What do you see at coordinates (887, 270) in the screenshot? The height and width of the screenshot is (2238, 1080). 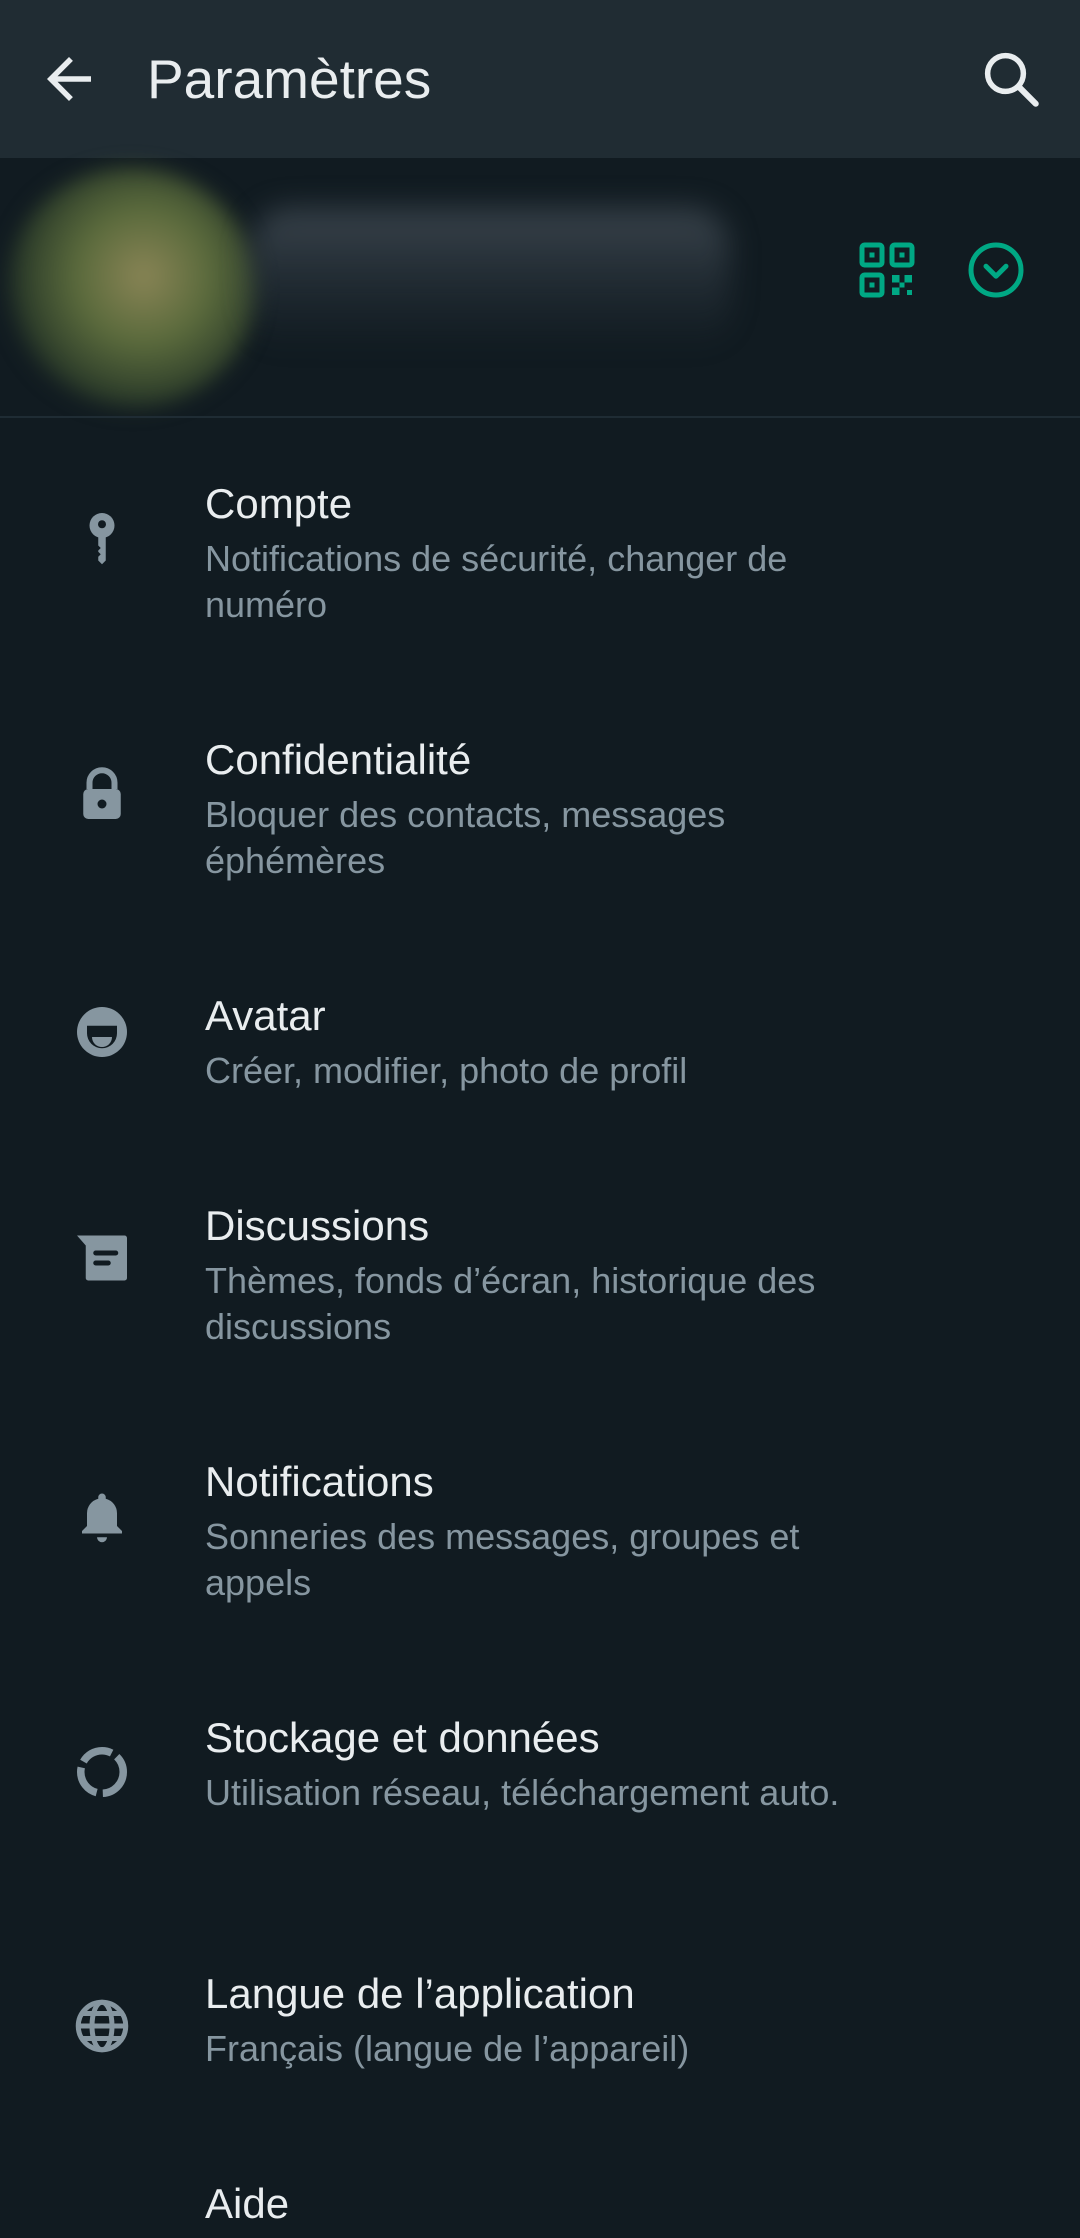 I see `qr-code-icon` at bounding box center [887, 270].